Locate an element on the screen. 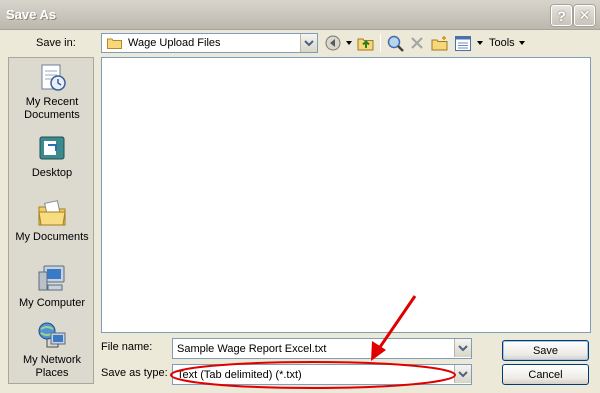  place-label: Desktop is located at coordinates (52, 173).